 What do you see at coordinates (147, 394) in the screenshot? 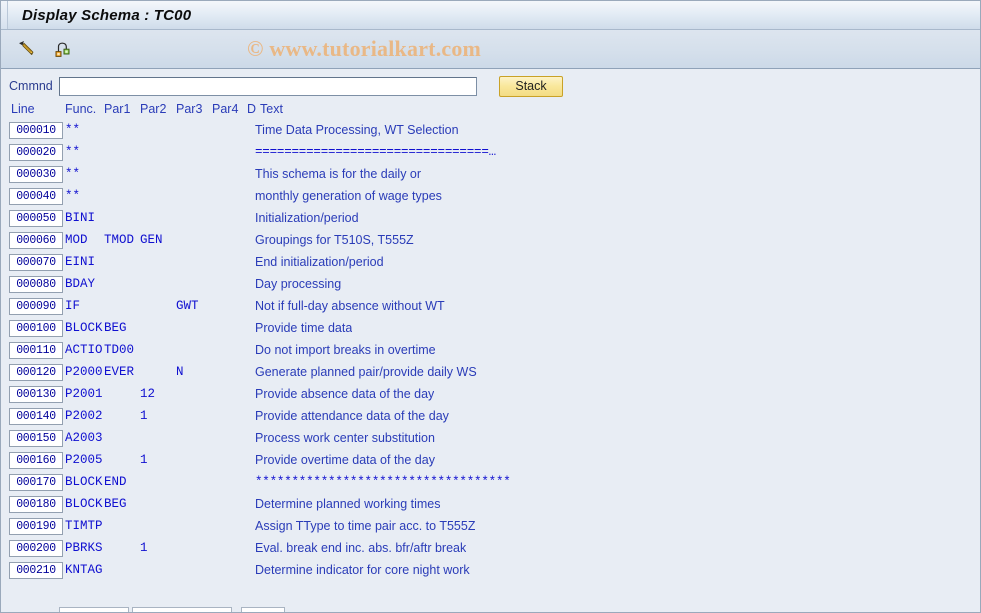
I see `cell-par2: 12` at bounding box center [147, 394].